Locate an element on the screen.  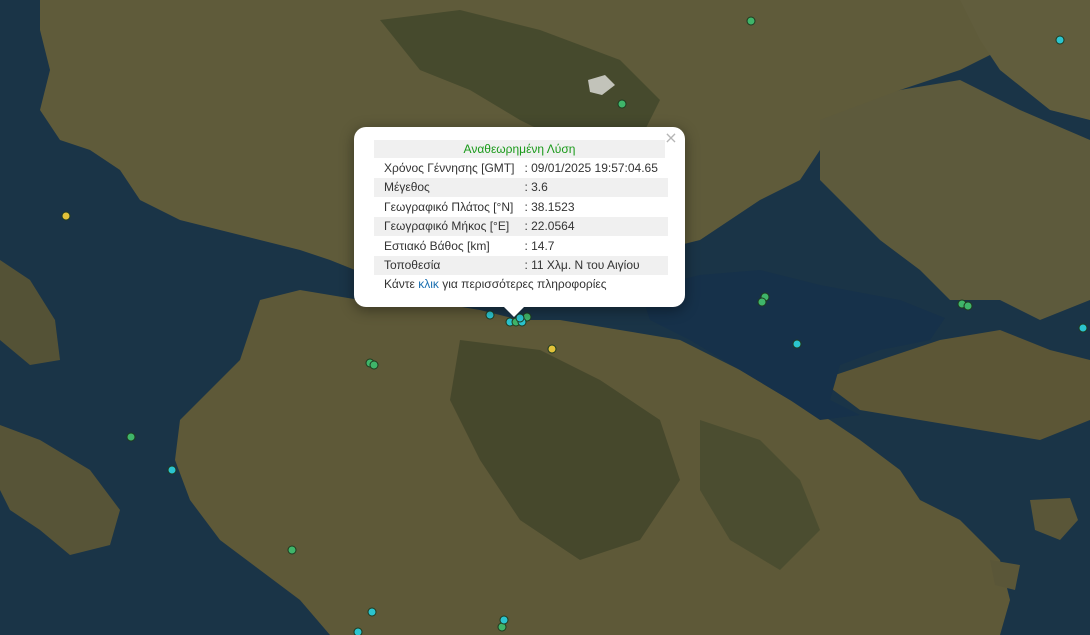
depth-value: : 14.7 is located at coordinates (539, 245).